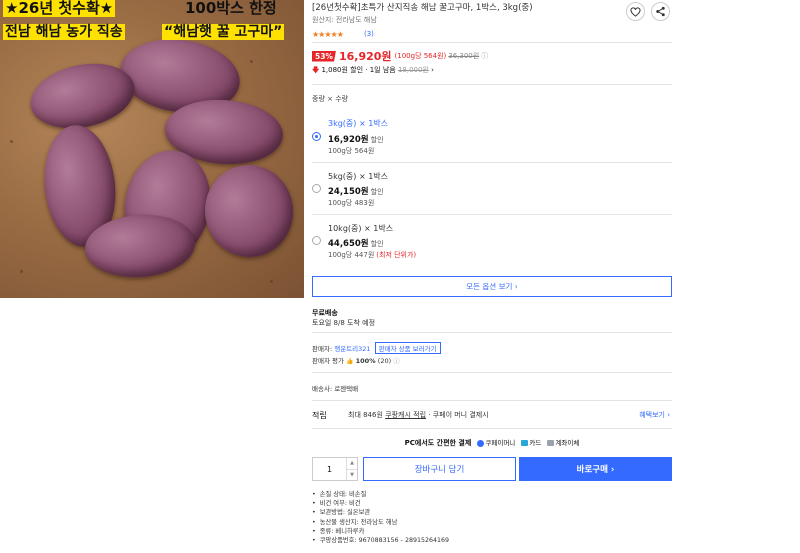  What do you see at coordinates (380, 503) in the screenshot?
I see `detail-item: 비건 여부: 비건` at bounding box center [380, 503].